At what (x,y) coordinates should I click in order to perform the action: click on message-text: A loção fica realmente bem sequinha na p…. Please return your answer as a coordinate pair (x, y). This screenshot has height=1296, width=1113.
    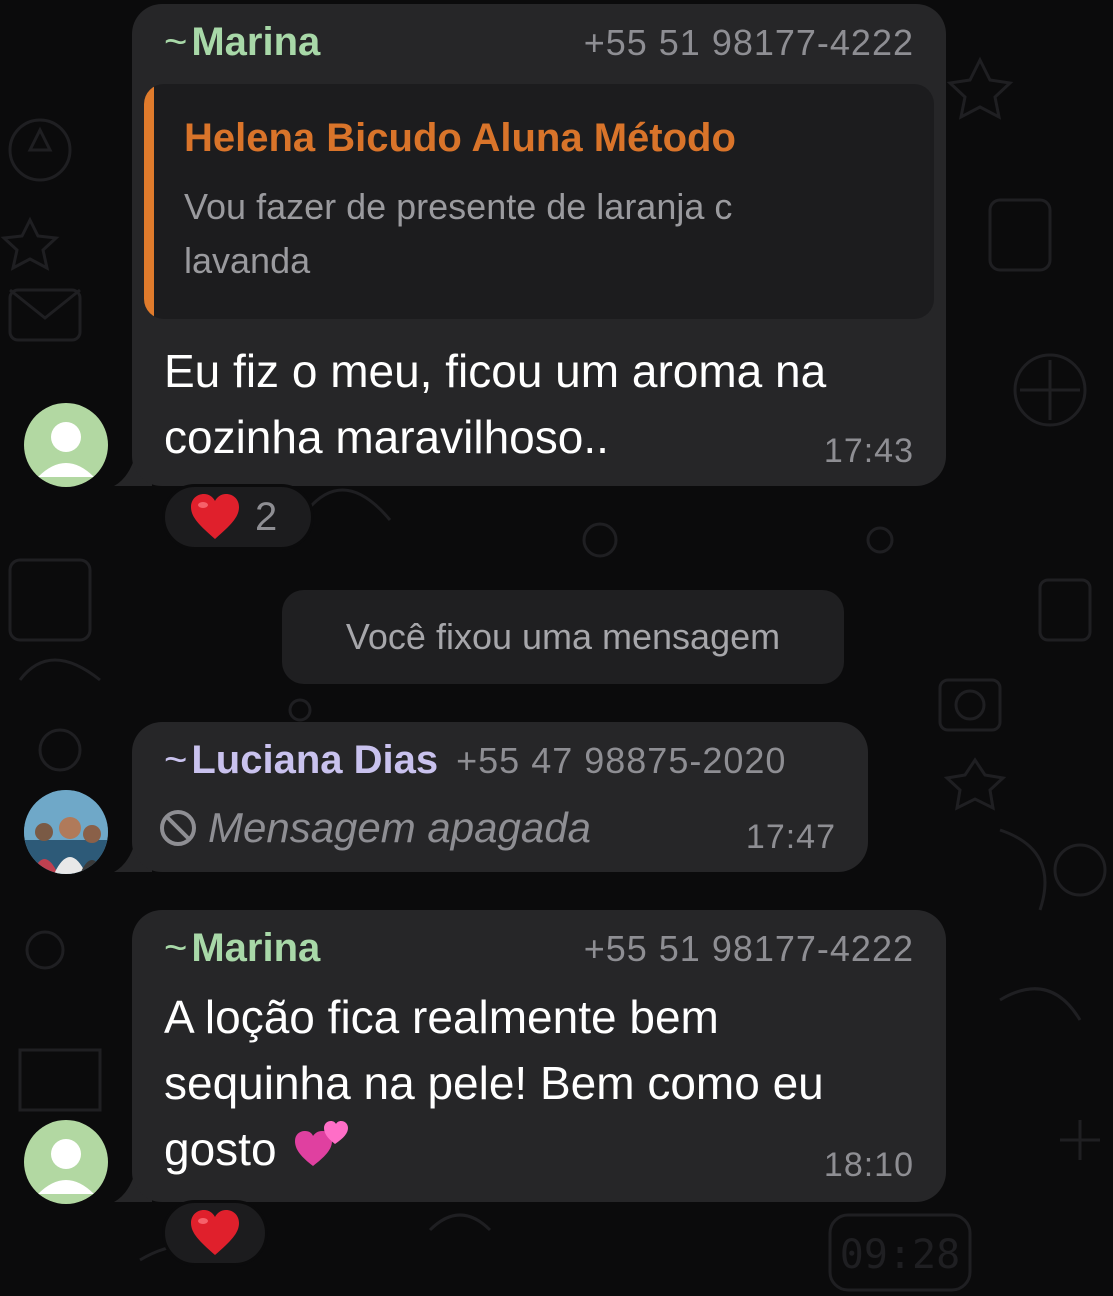
    Looking at the image, I should click on (494, 1083).